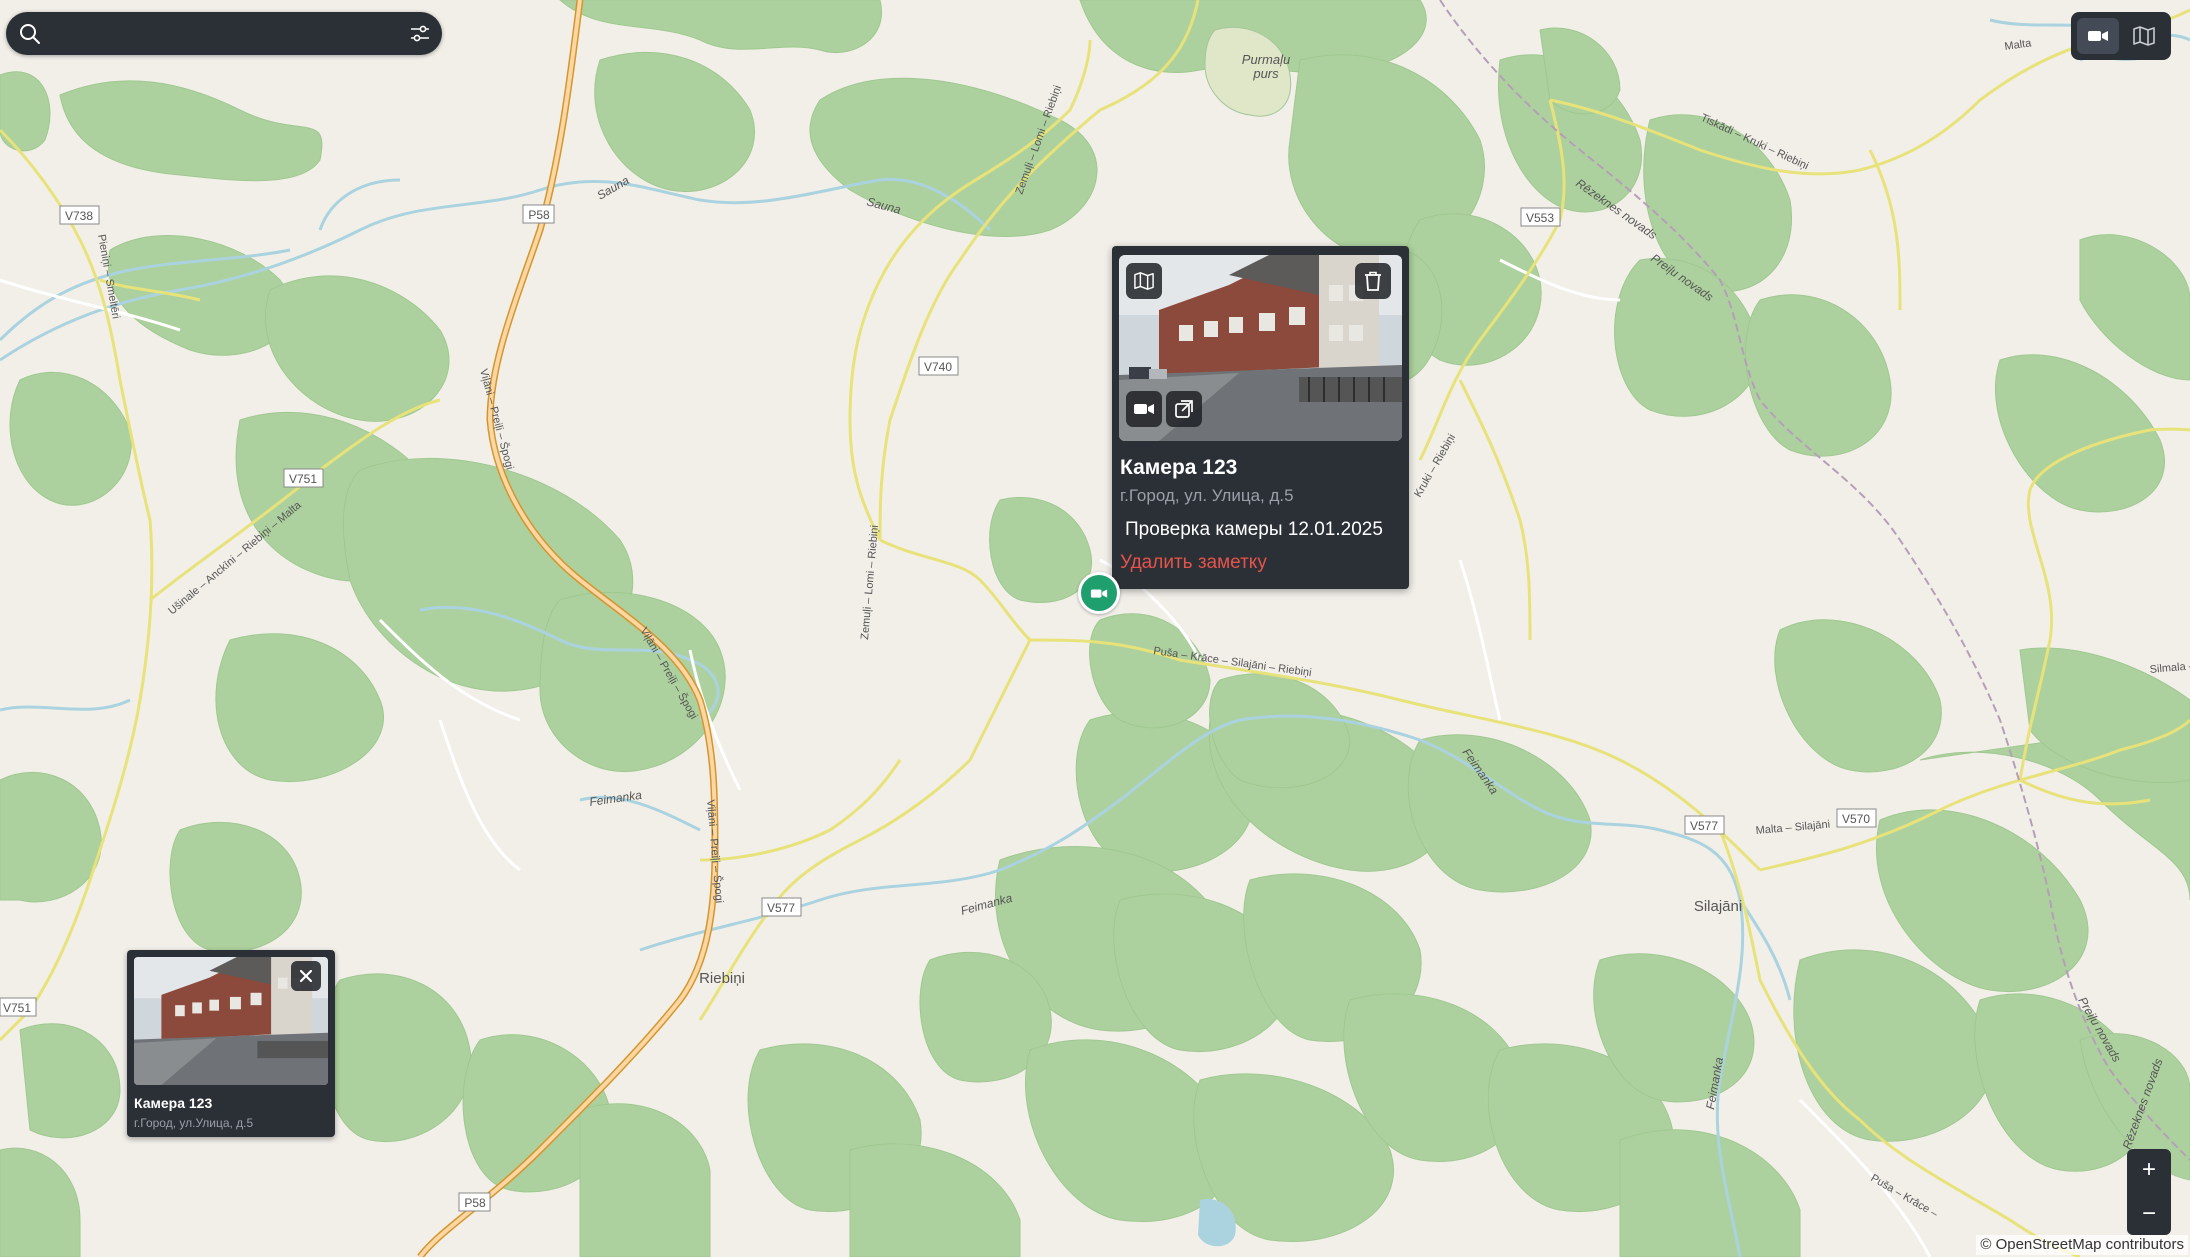  Describe the element at coordinates (1265, 73) in the screenshot. I see `label-purs: purs` at that location.